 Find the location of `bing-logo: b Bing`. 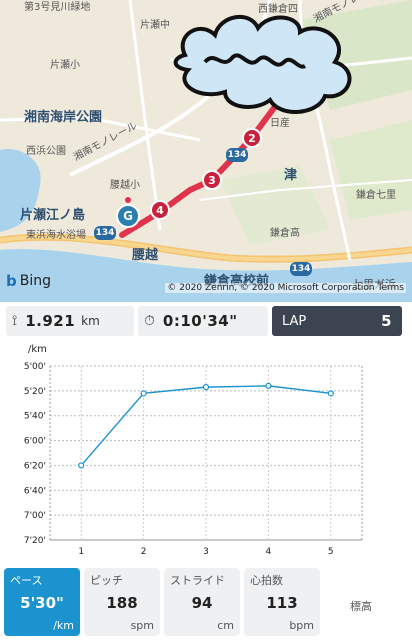

bing-logo: b Bing is located at coordinates (28, 281).